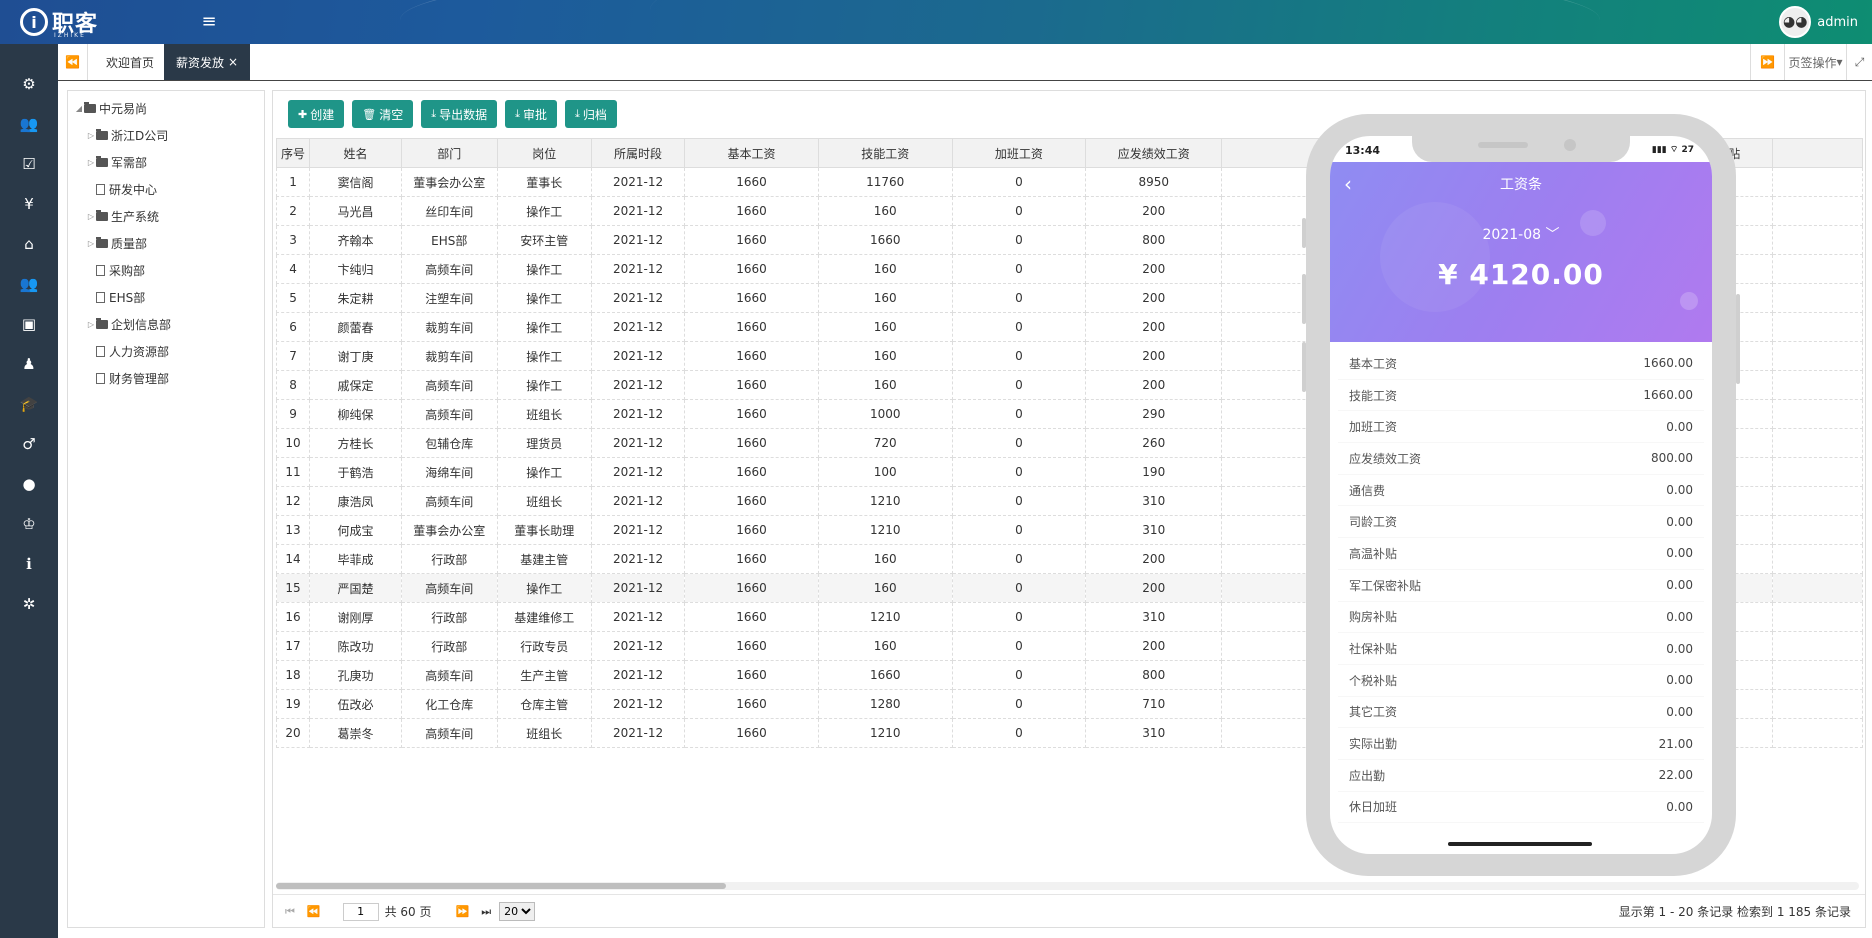 The image size is (1872, 938). I want to click on horizontal-scrollbar, so click(1067, 886).